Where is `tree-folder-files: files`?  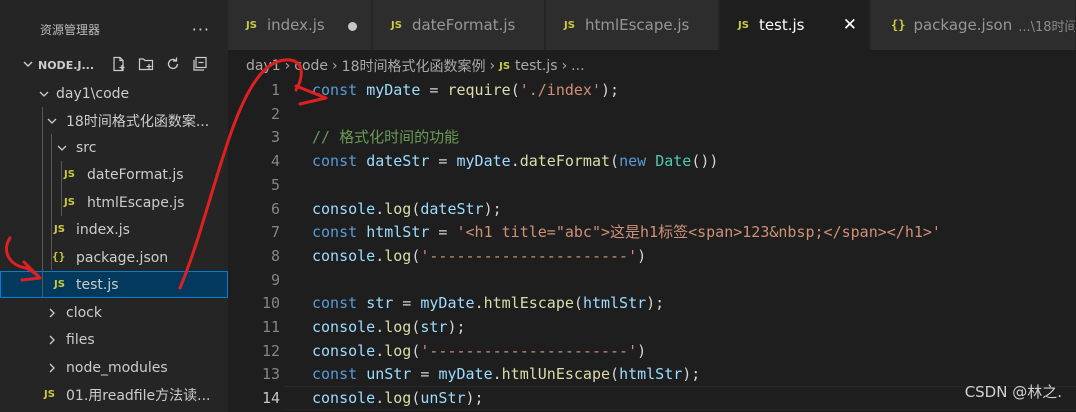 tree-folder-files: files is located at coordinates (114, 339).